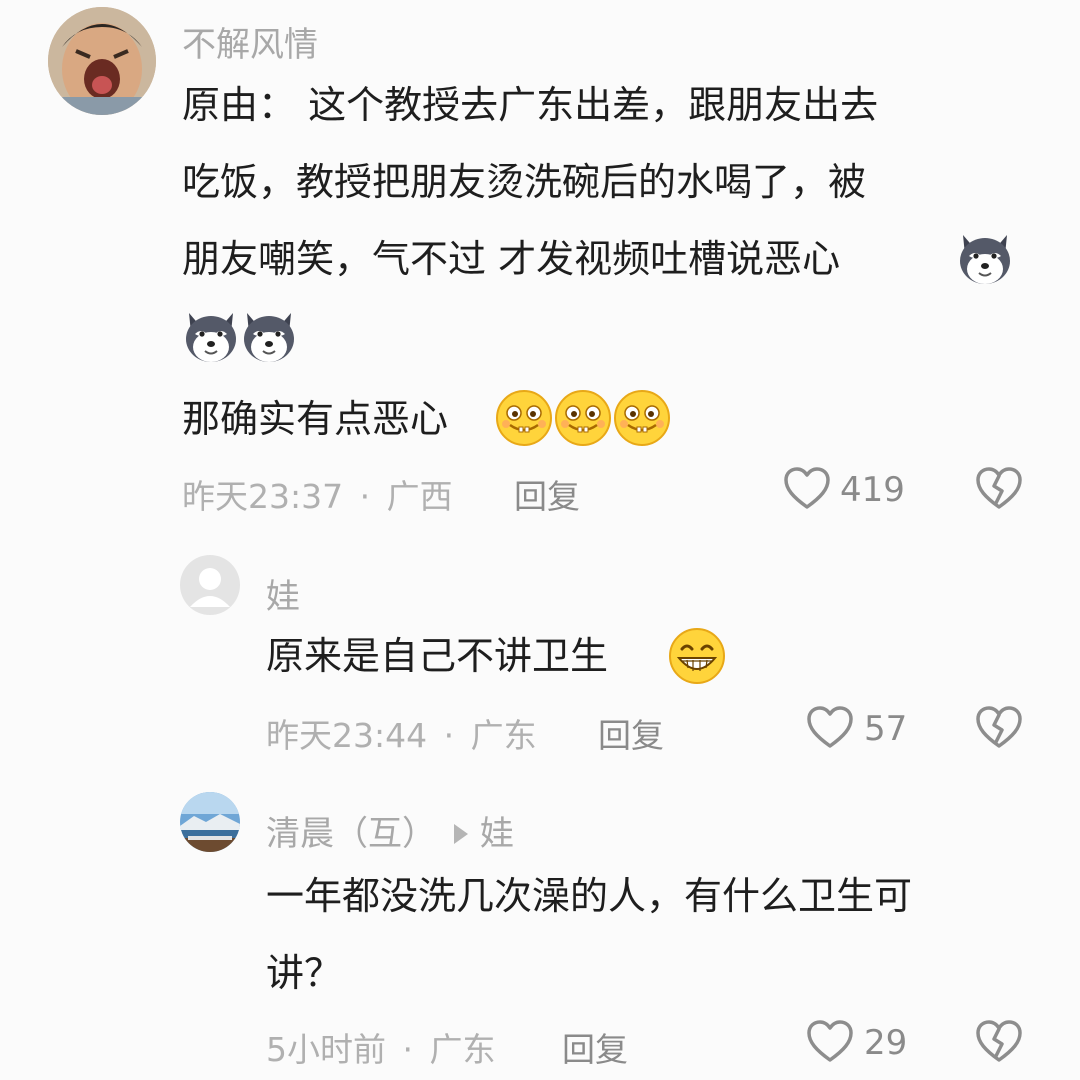 The height and width of the screenshot is (1080, 1080). Describe the element at coordinates (283, 593) in the screenshot. I see `comment-author: 娃` at that location.